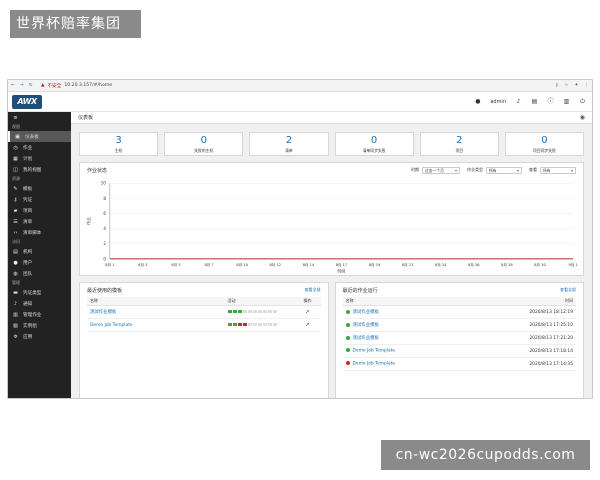  Describe the element at coordinates (347, 311) in the screenshot. I see `success-status-icon` at that location.